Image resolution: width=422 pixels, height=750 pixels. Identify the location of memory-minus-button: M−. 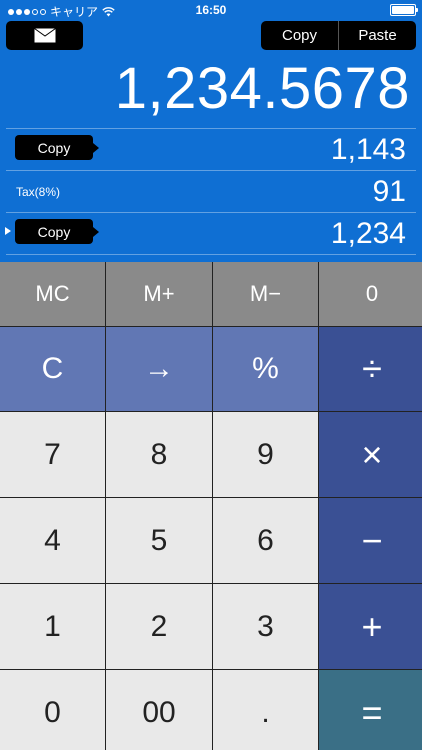
(265, 294).